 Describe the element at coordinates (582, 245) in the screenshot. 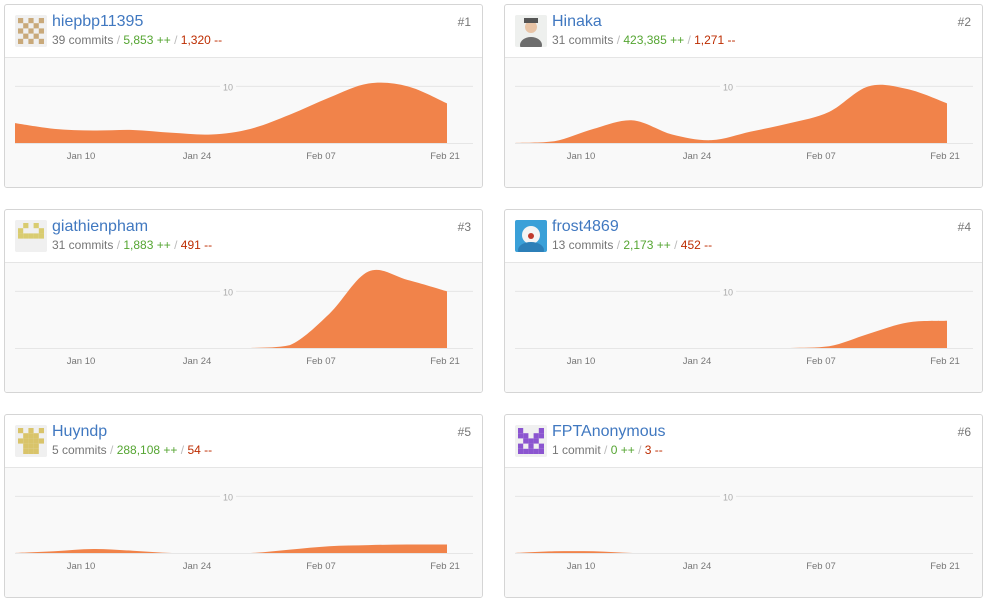

I see `commit-count: 13 commits` at that location.